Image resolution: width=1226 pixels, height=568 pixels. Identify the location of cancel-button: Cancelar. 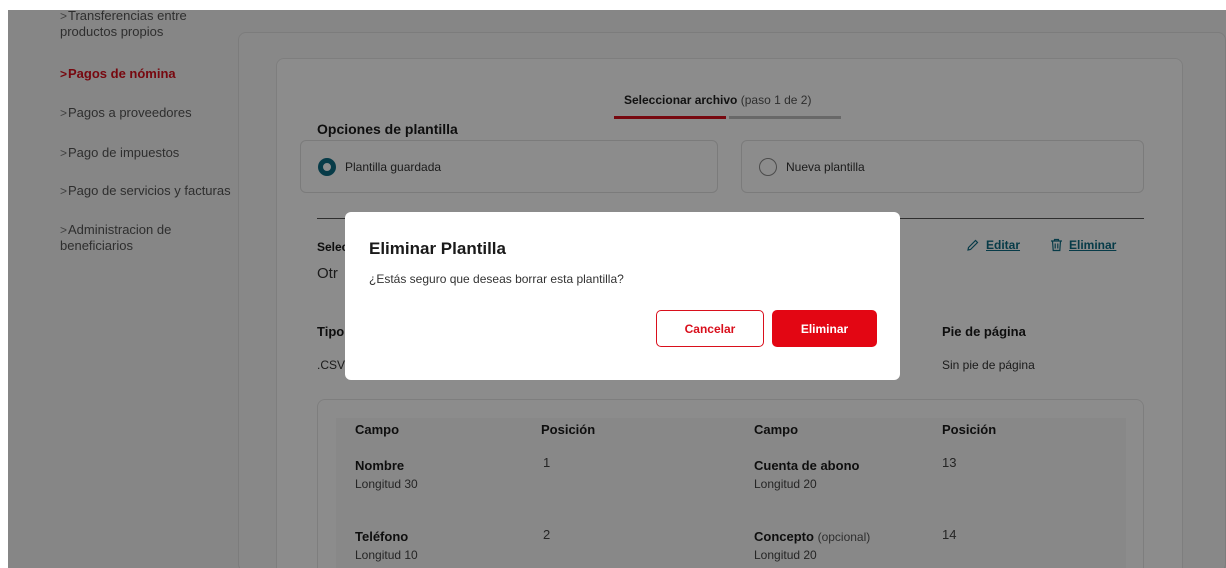
(710, 328).